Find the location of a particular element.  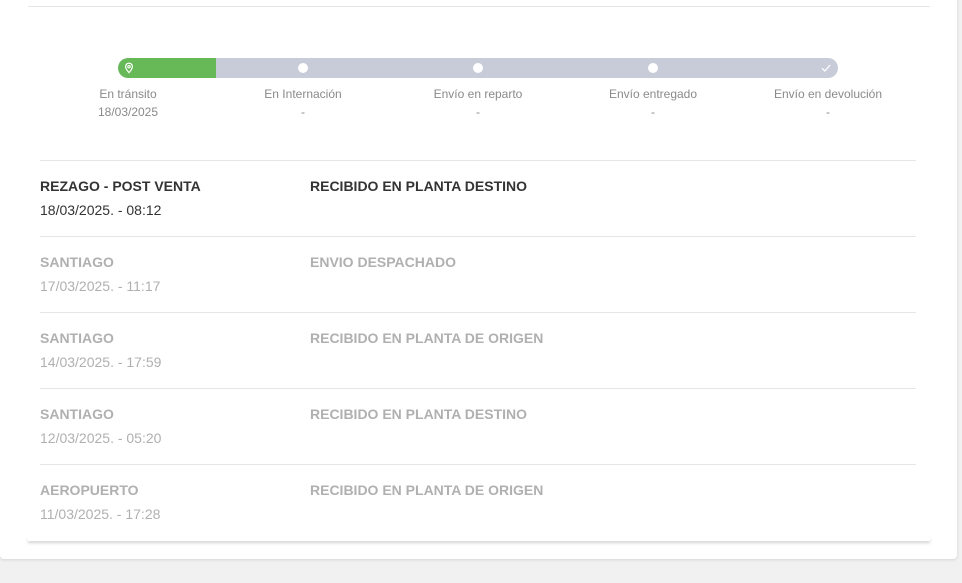

event-datetime: 18/03/2025. - 08:12 is located at coordinates (101, 210).